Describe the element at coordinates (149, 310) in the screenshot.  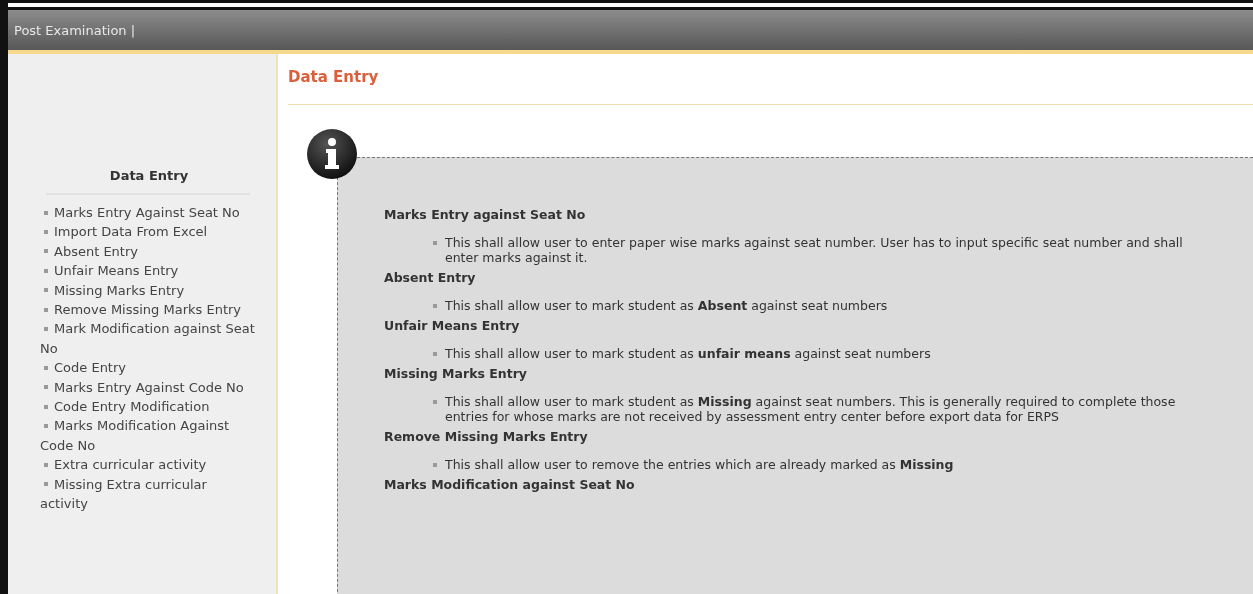
I see `sidebar-link: Remove Missing Marks Entry` at that location.